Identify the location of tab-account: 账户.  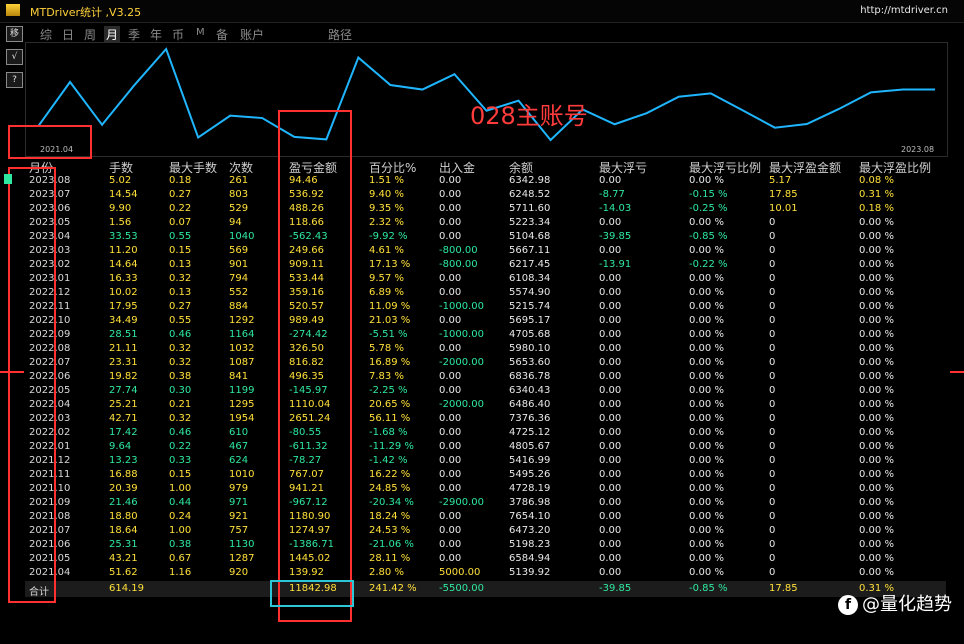
(252, 34).